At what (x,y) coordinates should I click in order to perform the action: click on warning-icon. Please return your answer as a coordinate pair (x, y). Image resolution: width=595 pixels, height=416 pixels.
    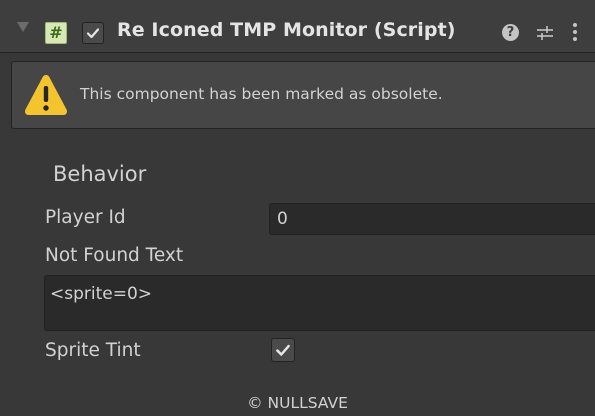
    Looking at the image, I should click on (46, 95).